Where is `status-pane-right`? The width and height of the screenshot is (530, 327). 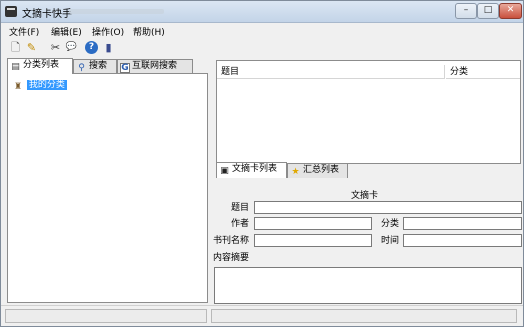 status-pane-right is located at coordinates (364, 316).